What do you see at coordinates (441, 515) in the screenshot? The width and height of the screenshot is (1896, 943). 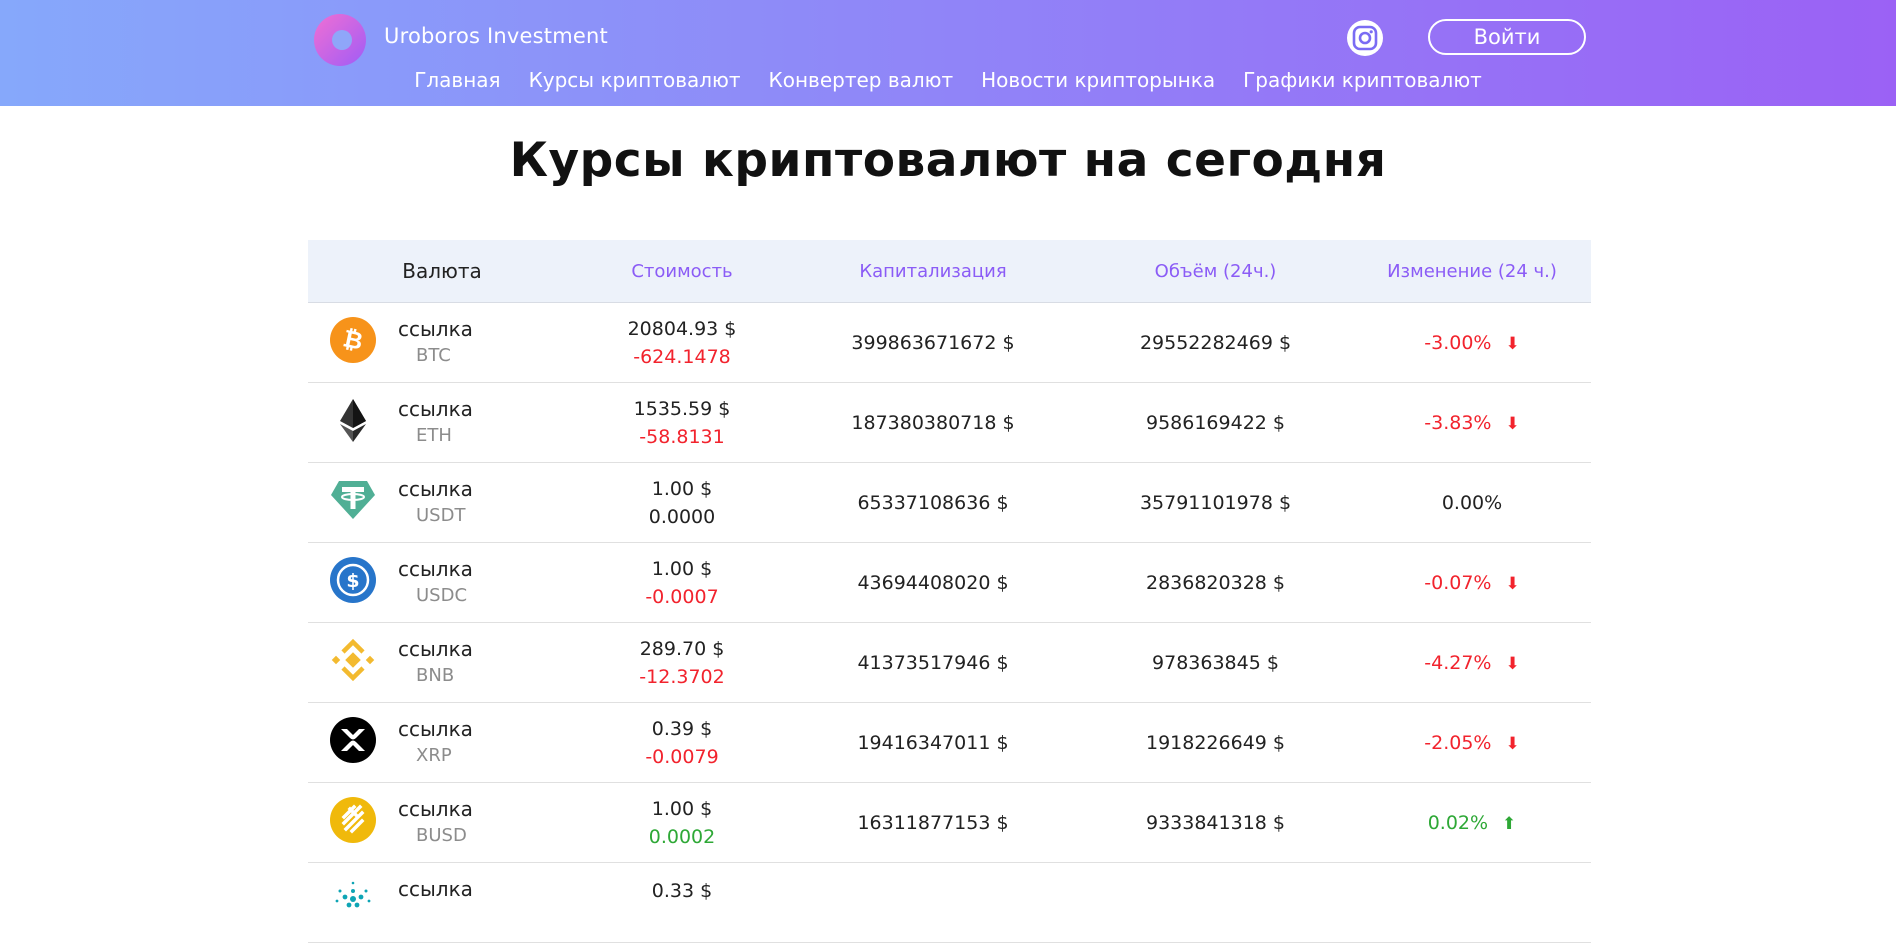 I see `coin-symbol: USDT` at bounding box center [441, 515].